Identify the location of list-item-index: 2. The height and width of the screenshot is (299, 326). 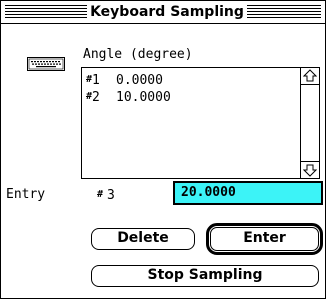
(96, 97).